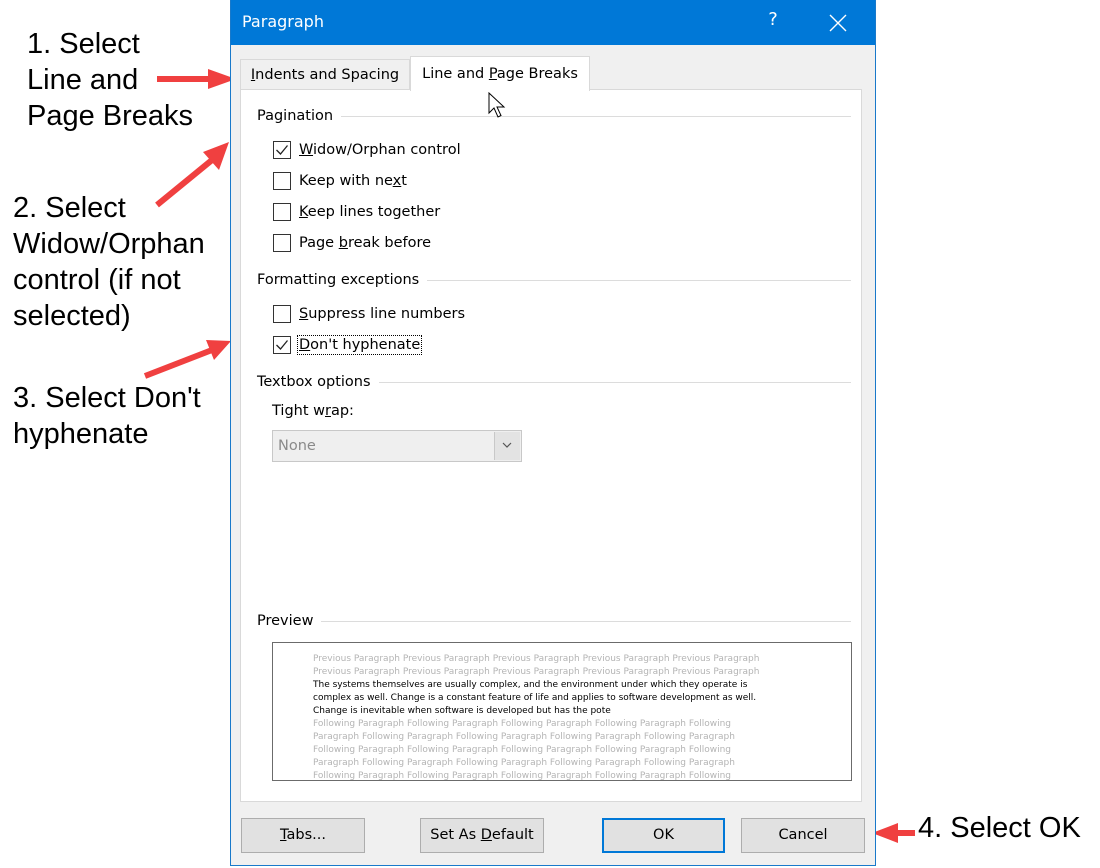 The width and height of the screenshot is (1100, 868). I want to click on chevron-down-icon, so click(507, 445).